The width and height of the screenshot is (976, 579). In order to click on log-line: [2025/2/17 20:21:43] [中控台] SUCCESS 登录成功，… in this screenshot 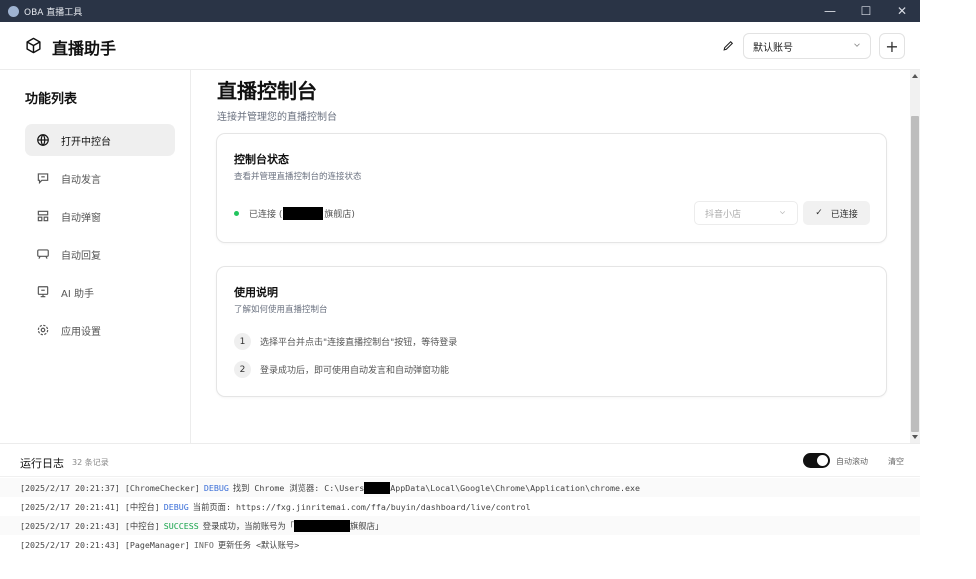, I will do `click(460, 525)`.